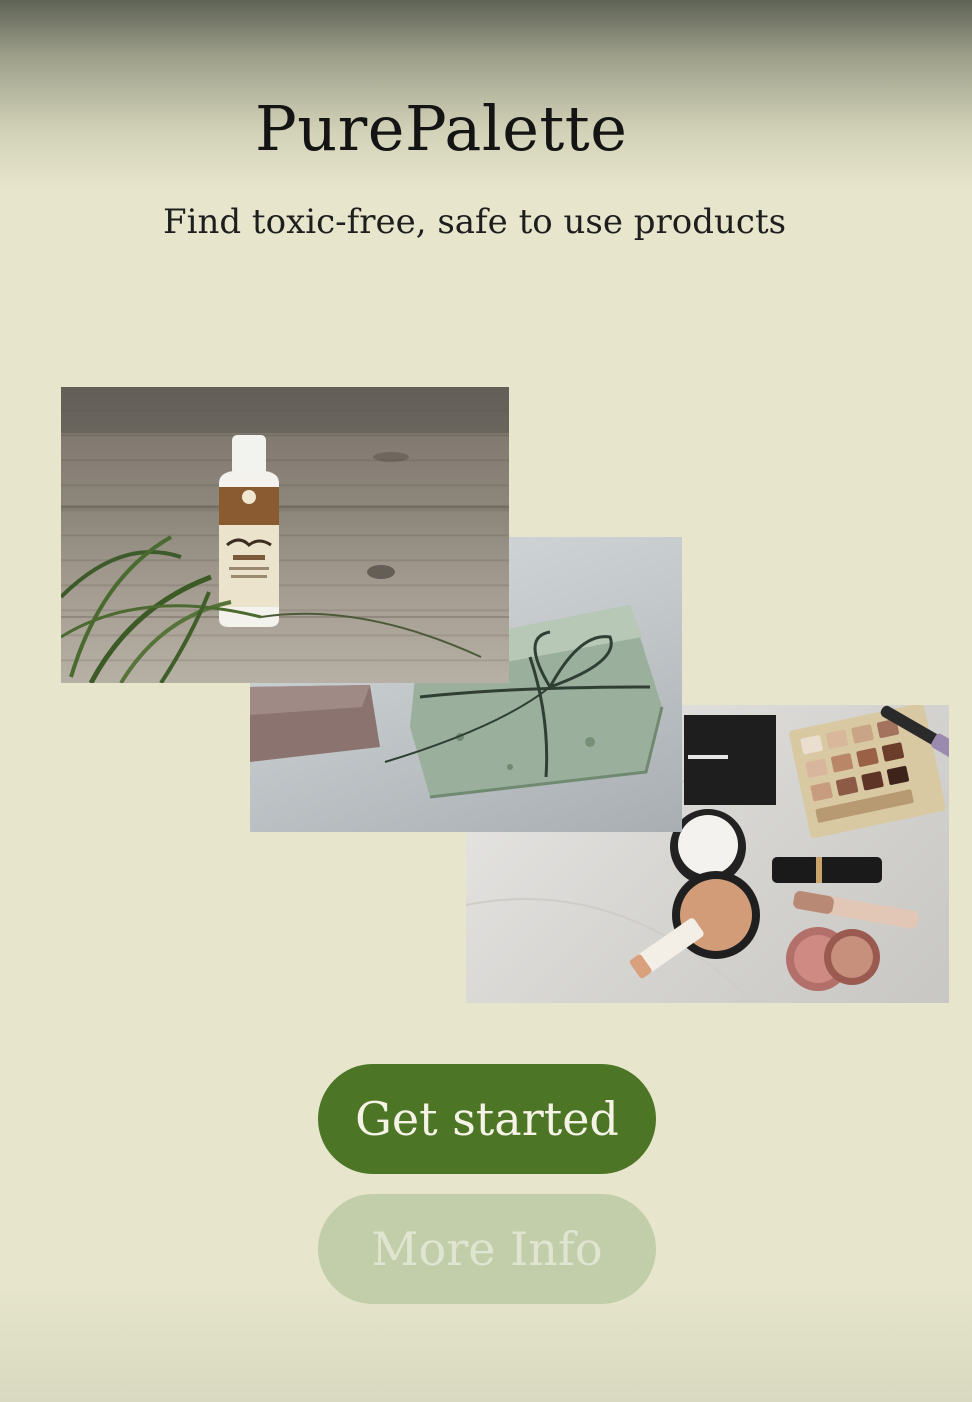 The width and height of the screenshot is (972, 1402). I want to click on get-started-button: Get started, so click(487, 1119).